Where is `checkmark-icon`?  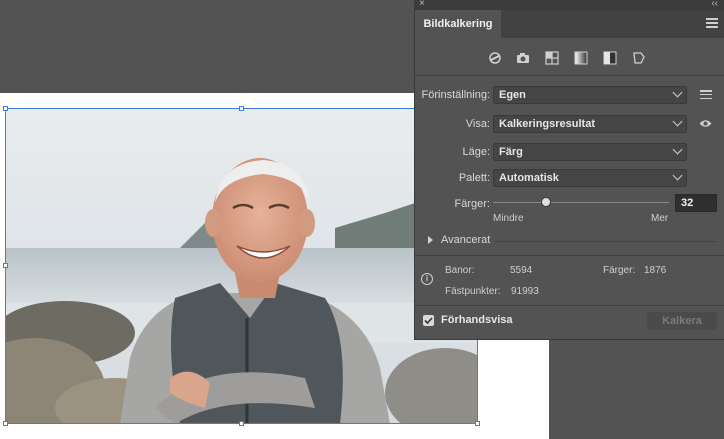
checkmark-icon is located at coordinates (428, 321).